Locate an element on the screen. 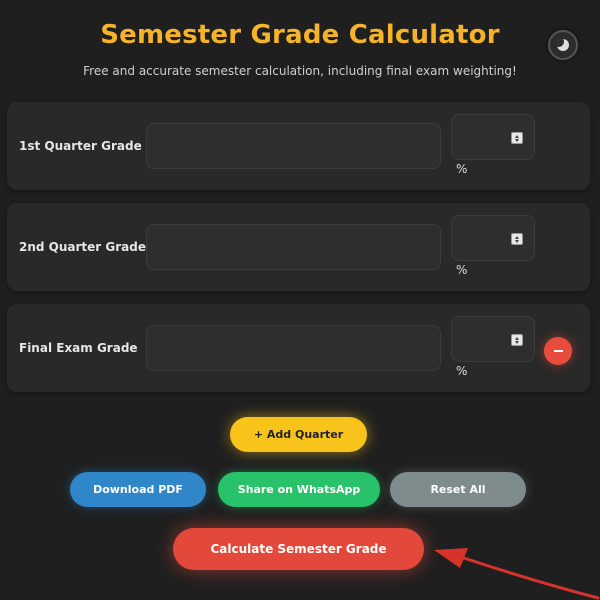 This screenshot has width=600, height=600. page-title: Semester Grade Calculator is located at coordinates (300, 35).